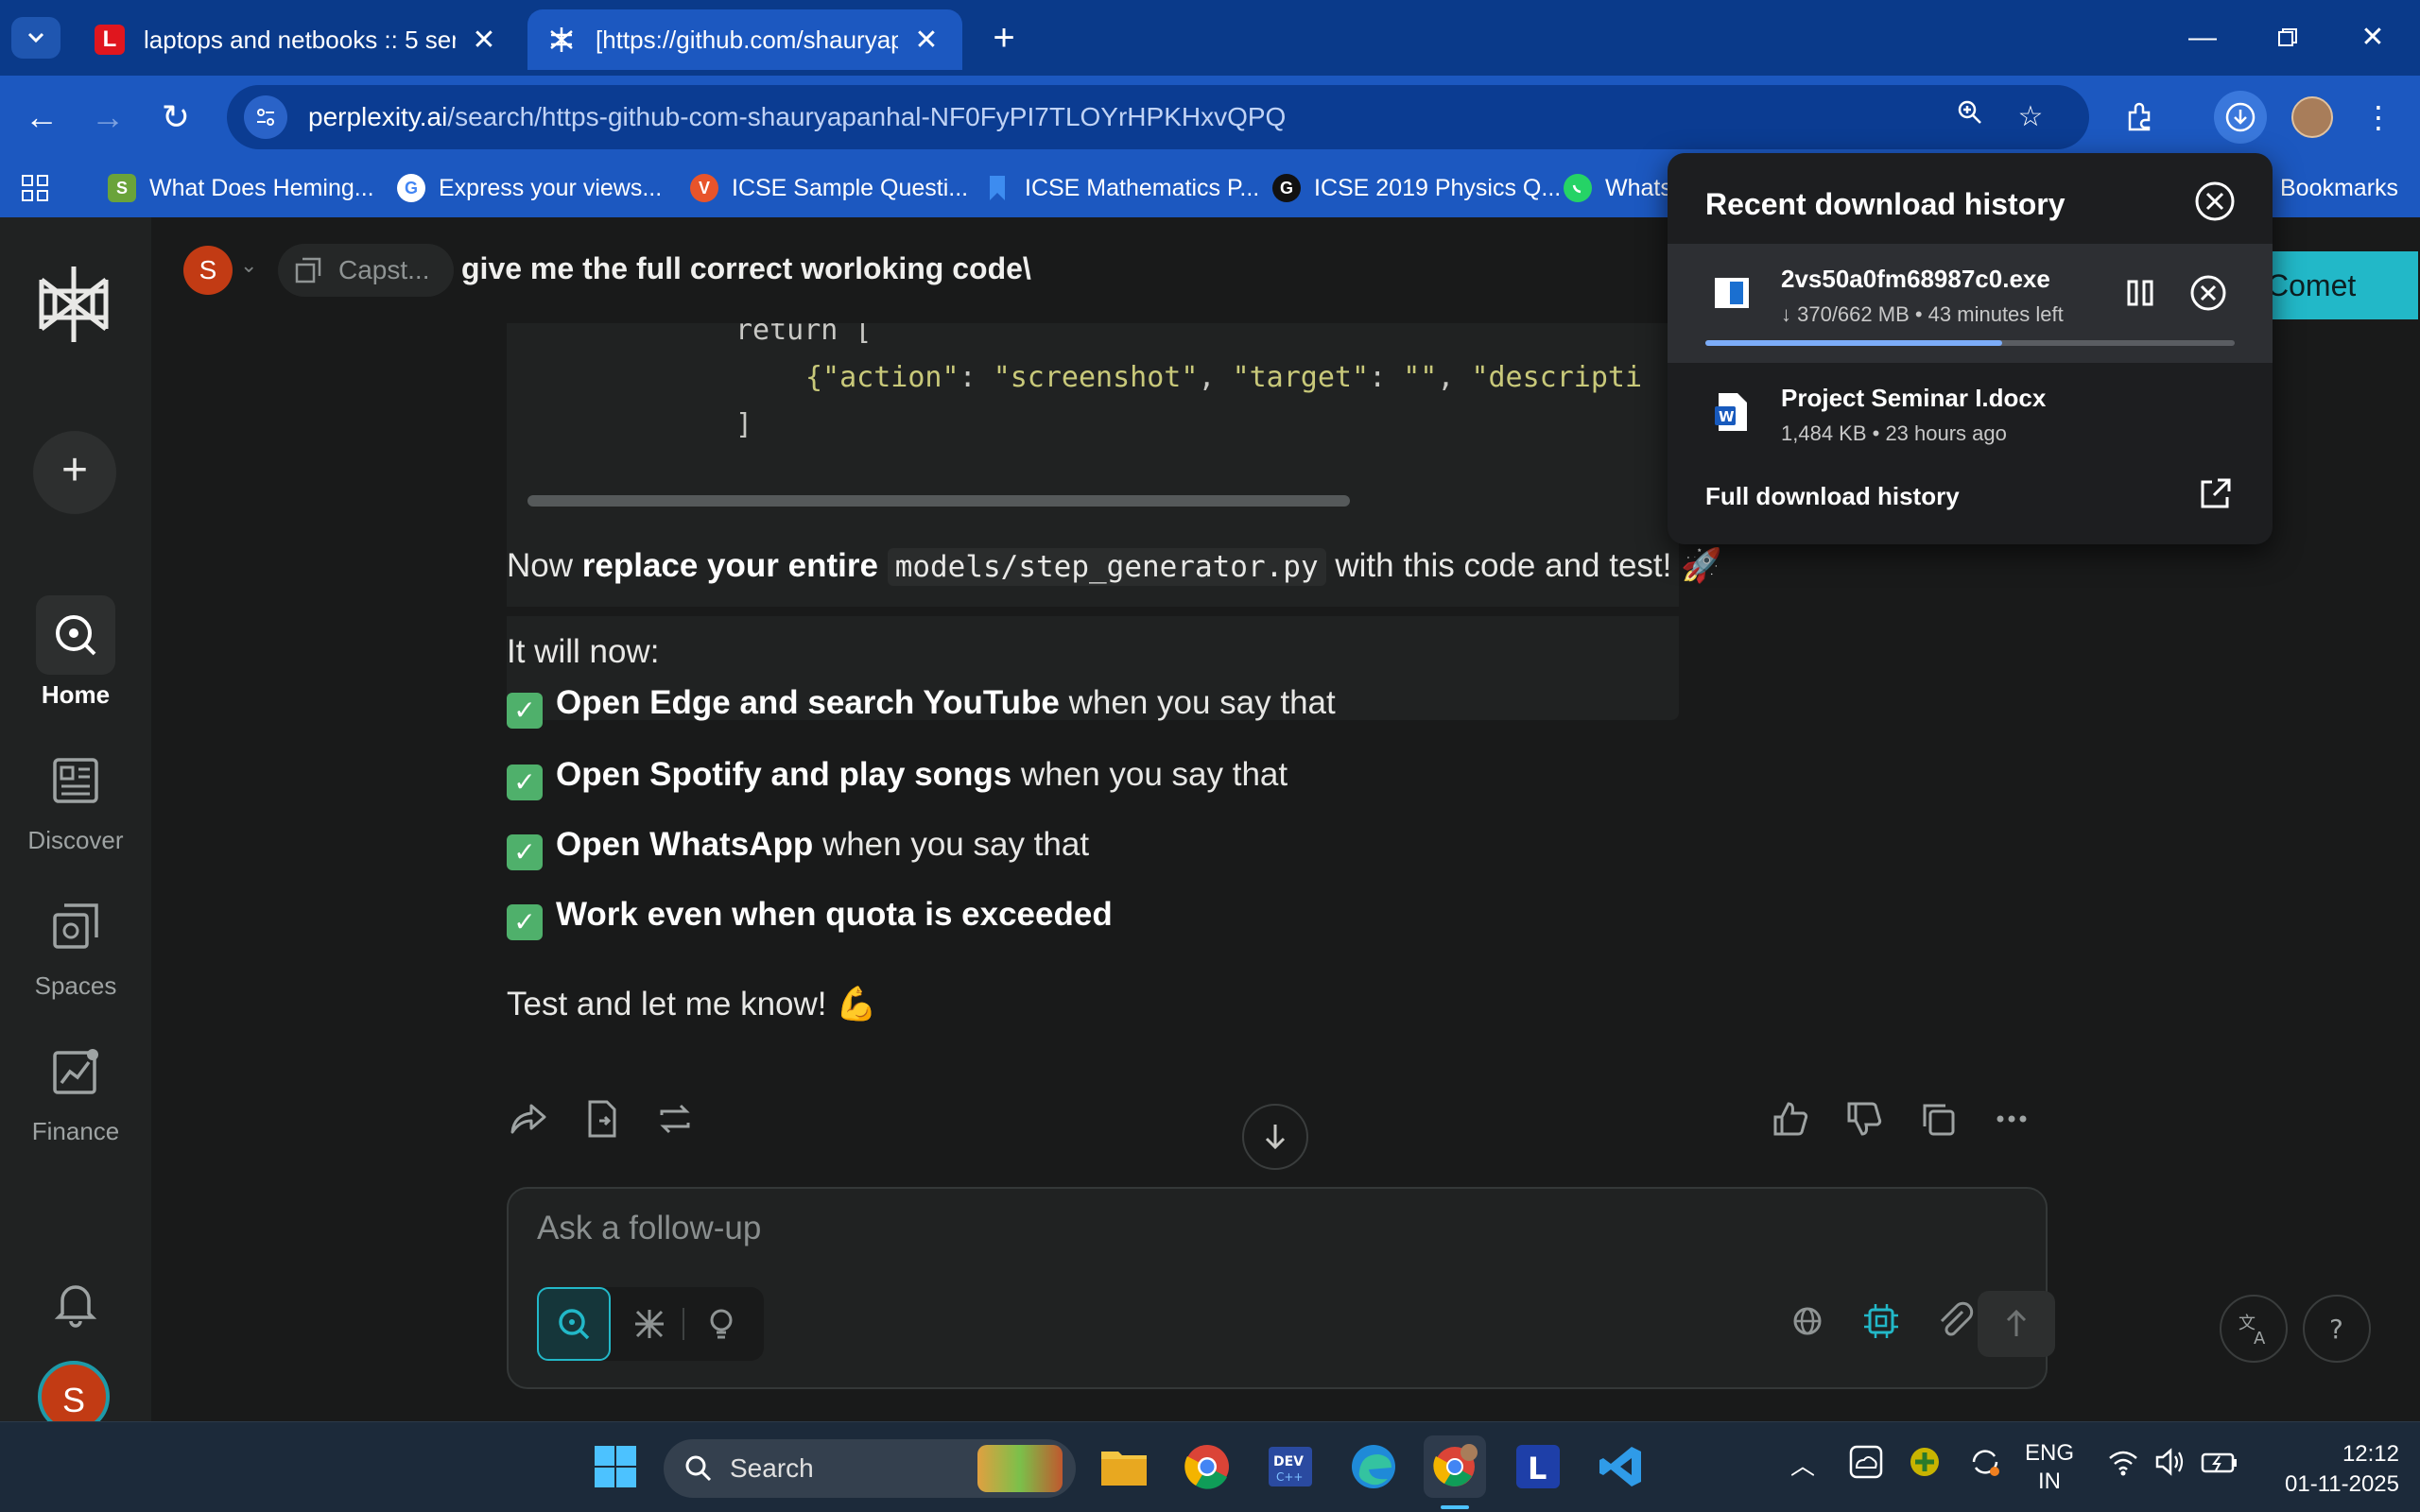  Describe the element at coordinates (411, 188) in the screenshot. I see `google-icon: G` at that location.